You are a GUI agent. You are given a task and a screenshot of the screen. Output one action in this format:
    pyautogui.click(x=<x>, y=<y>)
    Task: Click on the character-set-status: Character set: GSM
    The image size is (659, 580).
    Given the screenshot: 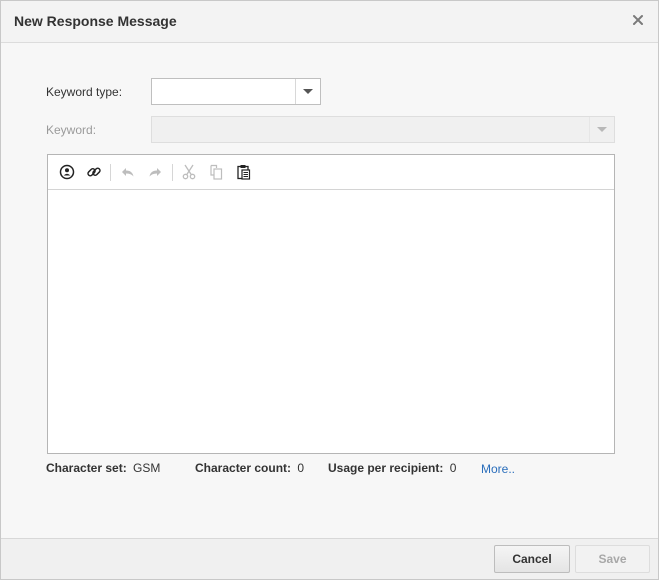 What is the action you would take?
    pyautogui.click(x=103, y=468)
    